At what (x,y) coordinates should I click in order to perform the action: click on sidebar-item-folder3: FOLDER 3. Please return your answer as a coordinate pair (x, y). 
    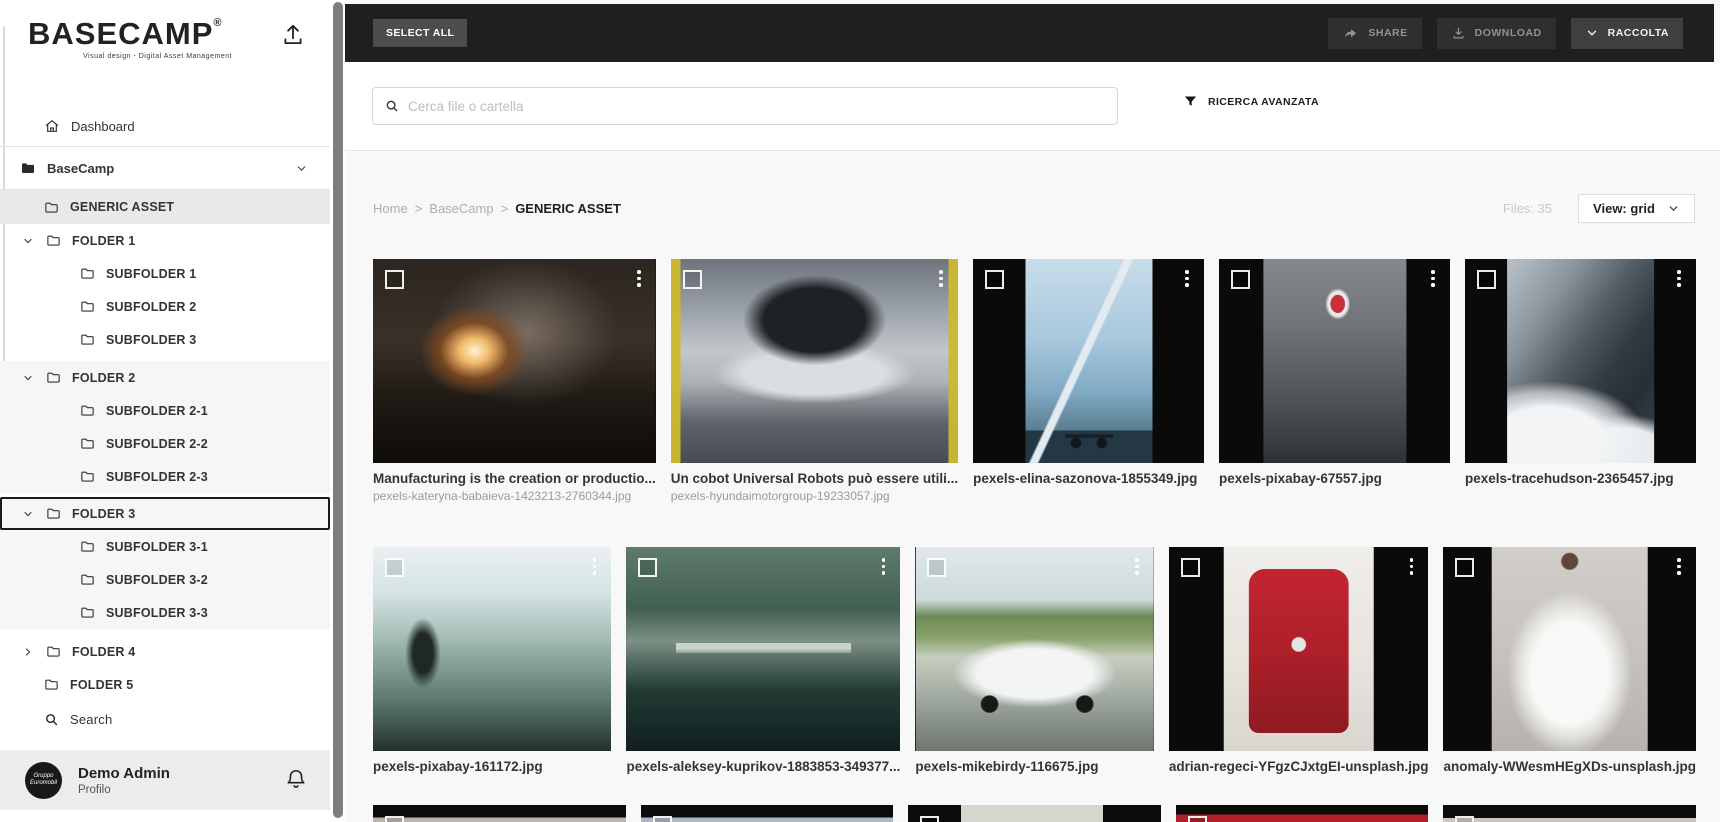
    Looking at the image, I should click on (165, 513).